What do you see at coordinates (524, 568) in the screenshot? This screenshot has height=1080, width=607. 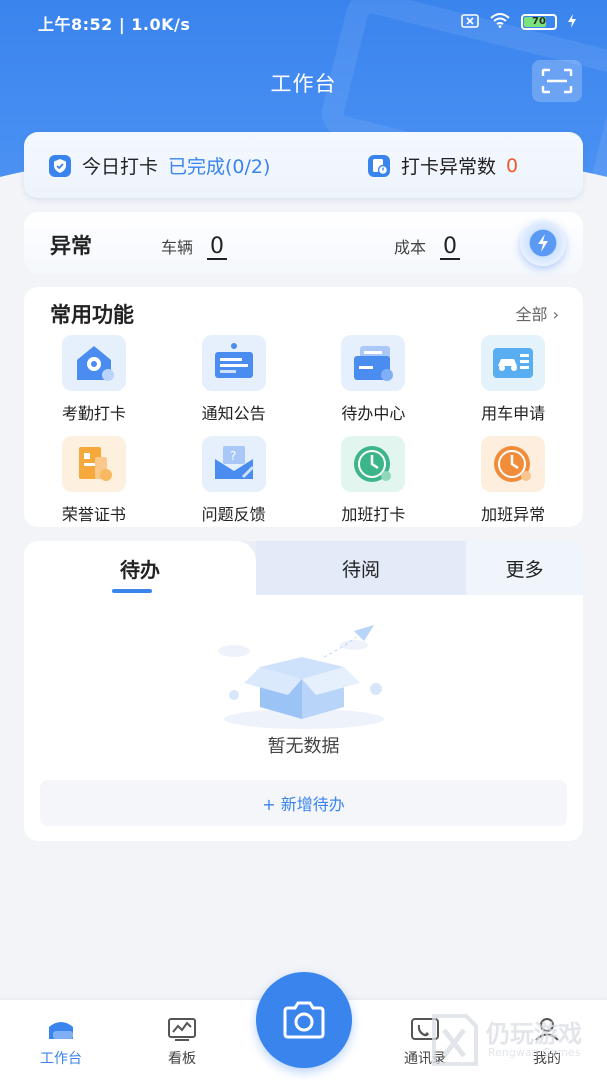 I see `tab-more: 更多` at bounding box center [524, 568].